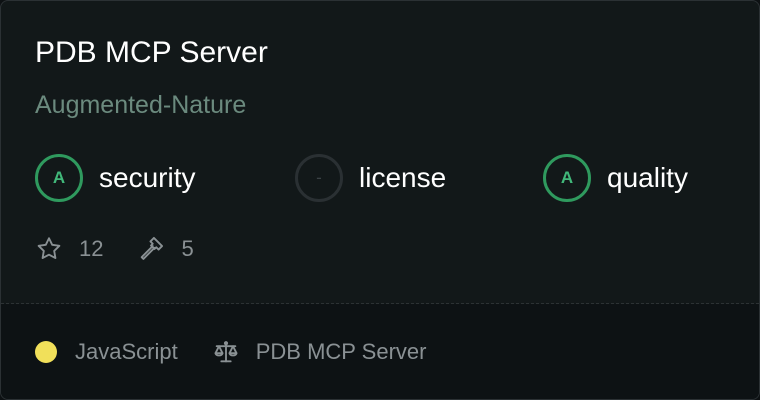  What do you see at coordinates (91, 248) in the screenshot?
I see `stars-count: 12` at bounding box center [91, 248].